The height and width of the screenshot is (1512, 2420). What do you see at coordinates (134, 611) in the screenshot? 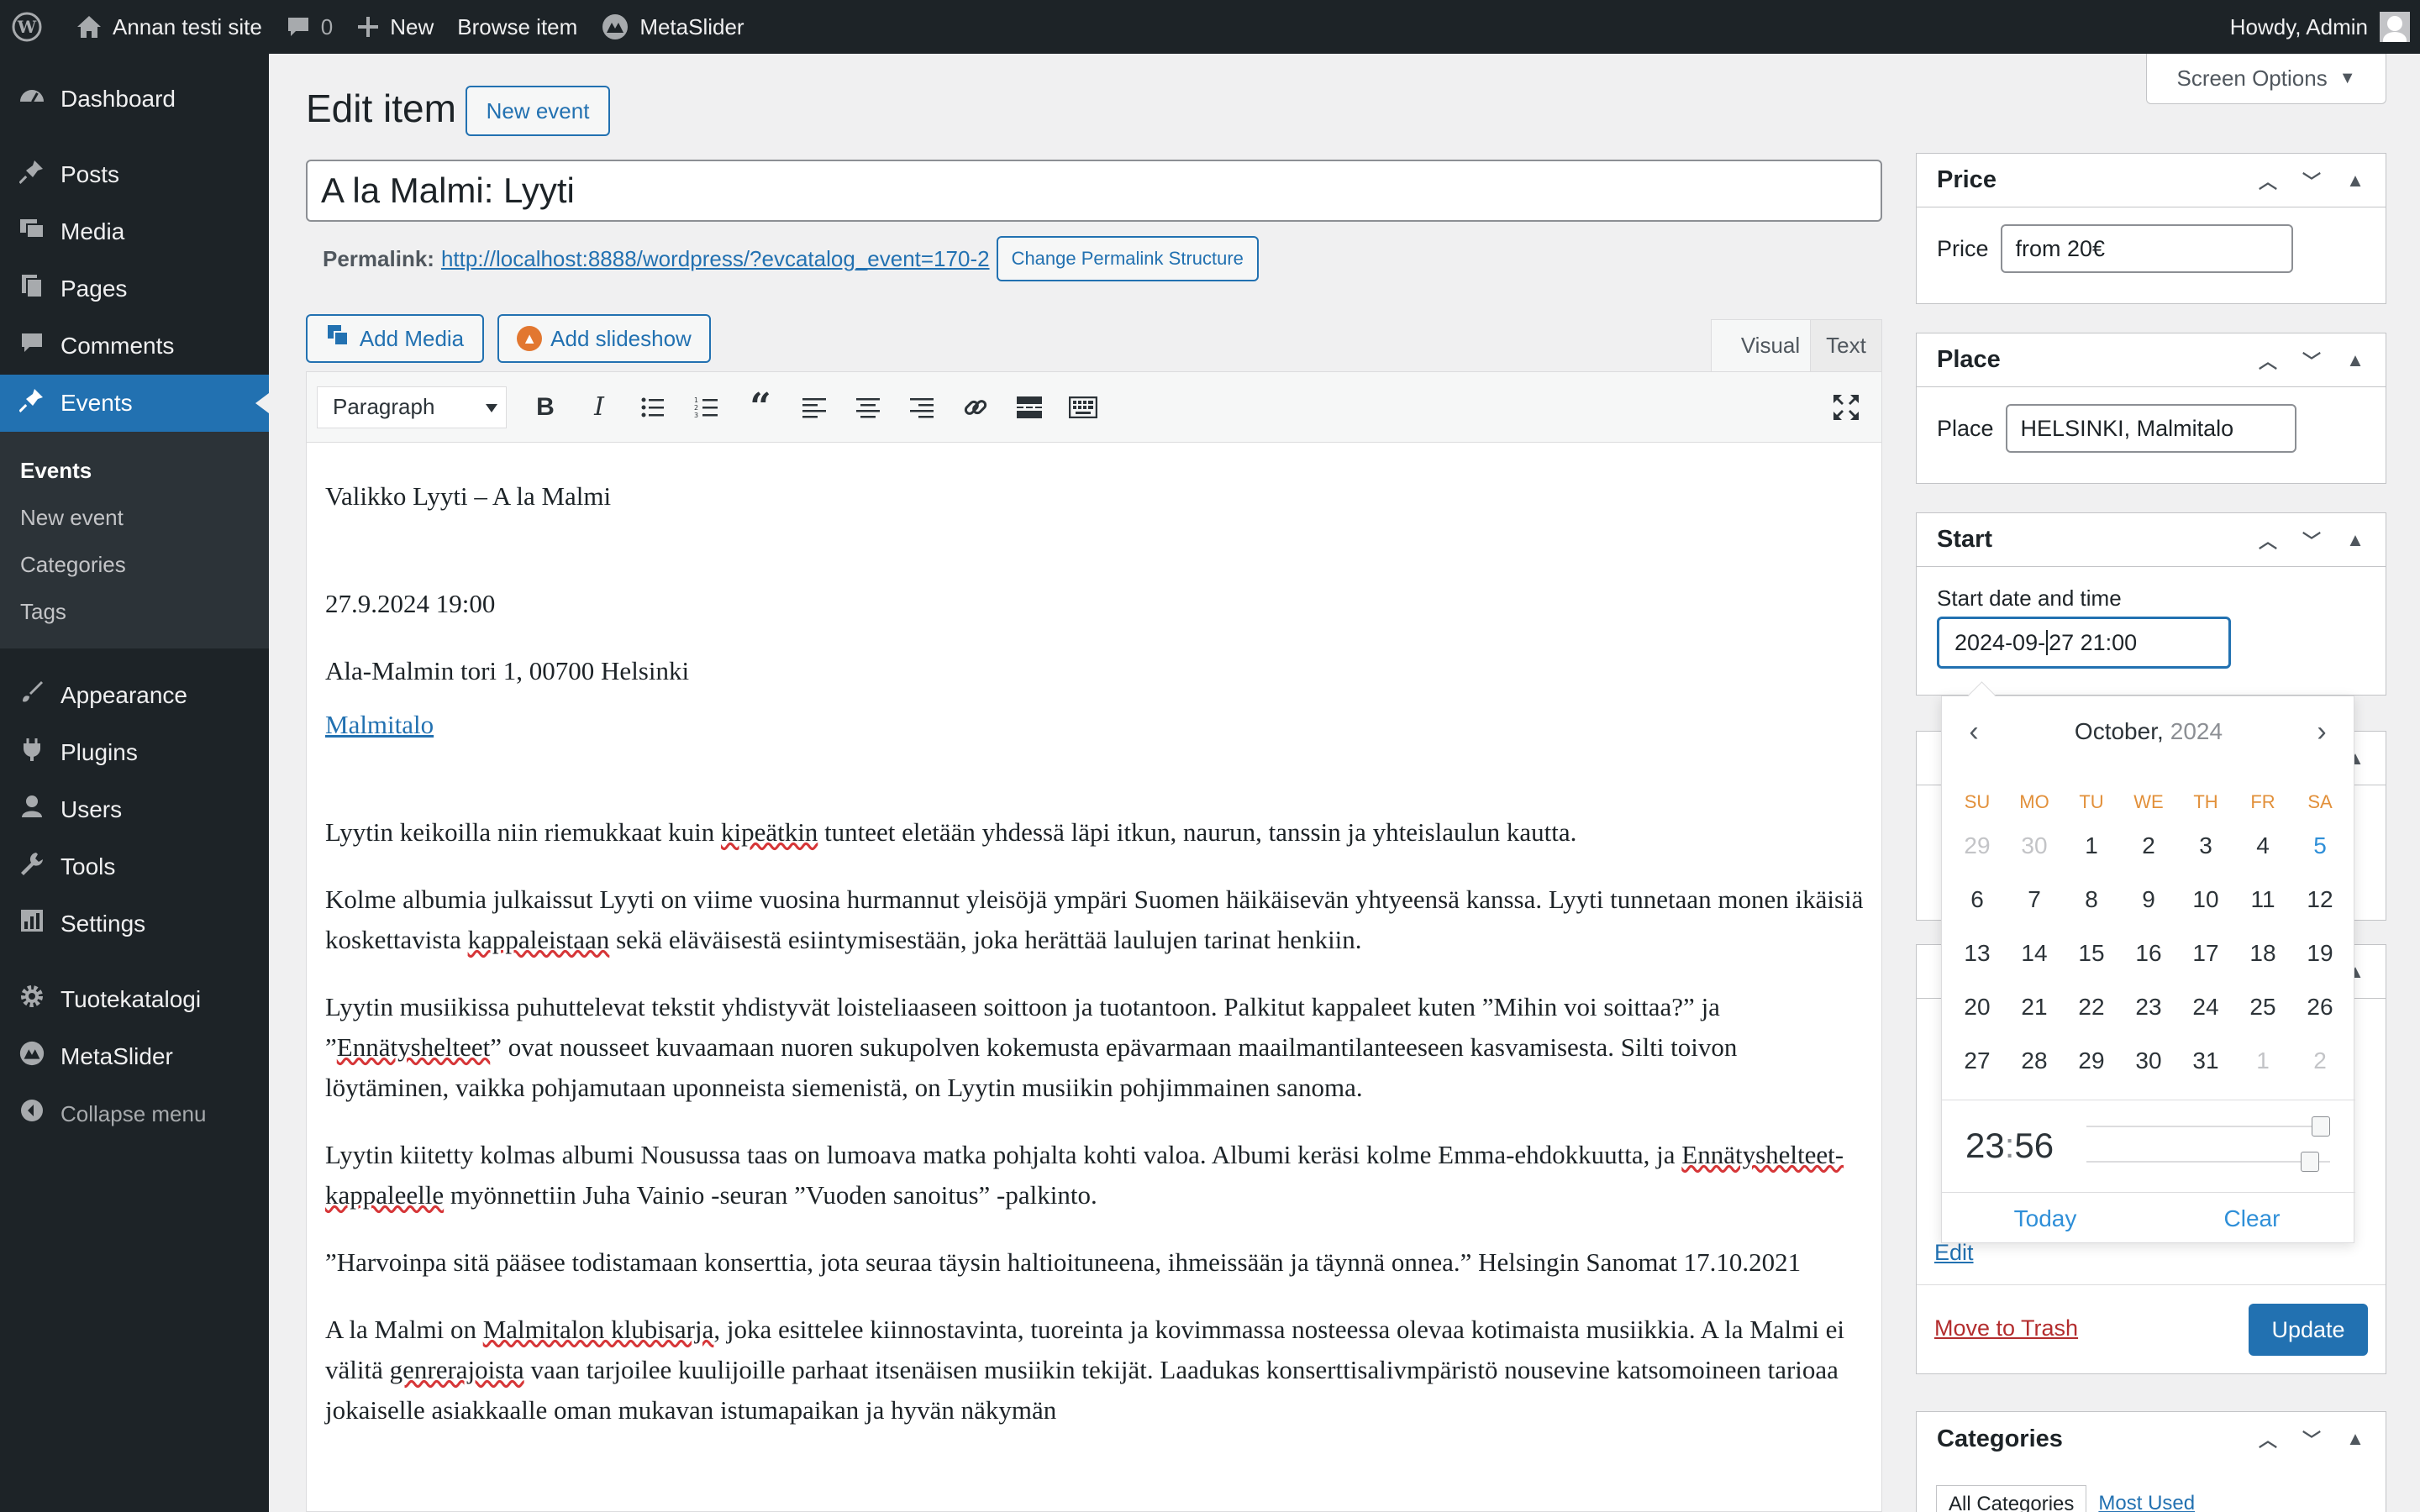
I see `submenu-item-tags: Tags` at bounding box center [134, 611].